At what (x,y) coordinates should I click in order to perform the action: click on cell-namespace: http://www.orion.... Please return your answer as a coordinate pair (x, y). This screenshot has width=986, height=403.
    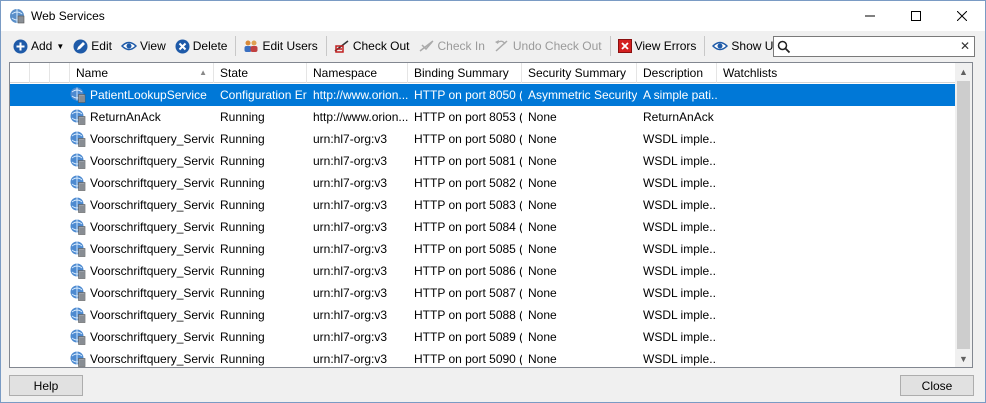
    Looking at the image, I should click on (360, 117).